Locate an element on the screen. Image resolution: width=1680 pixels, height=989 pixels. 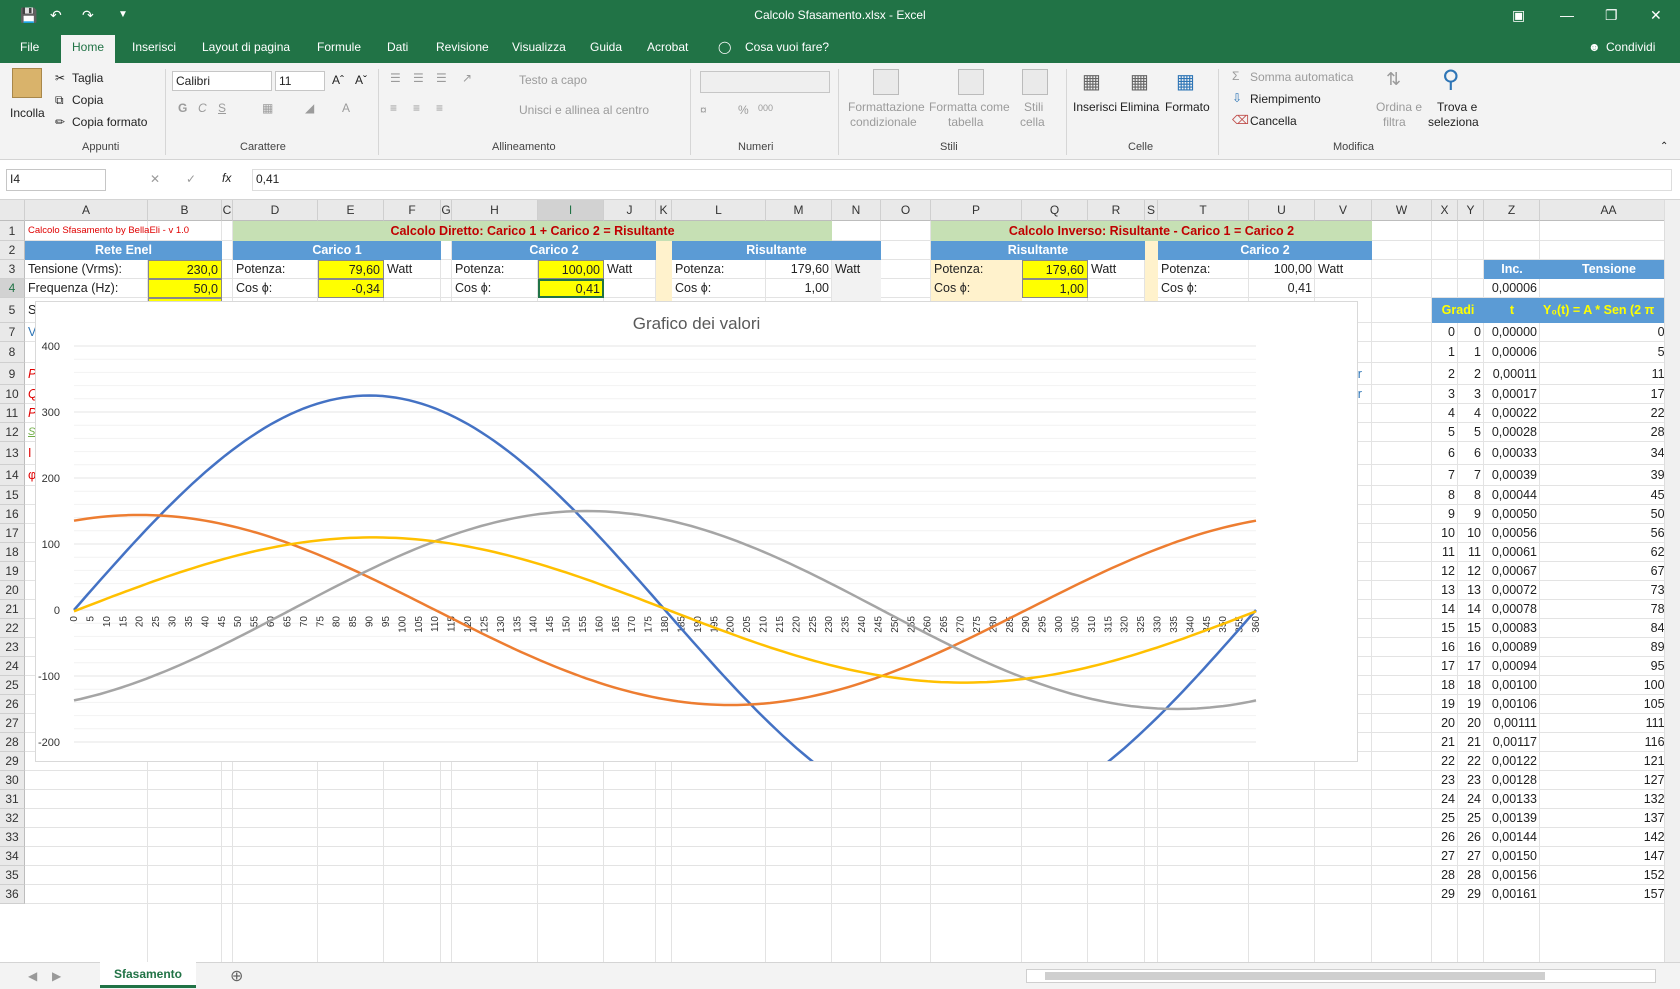
cell-25-9: 0,00022 is located at coordinates (1512, 413).